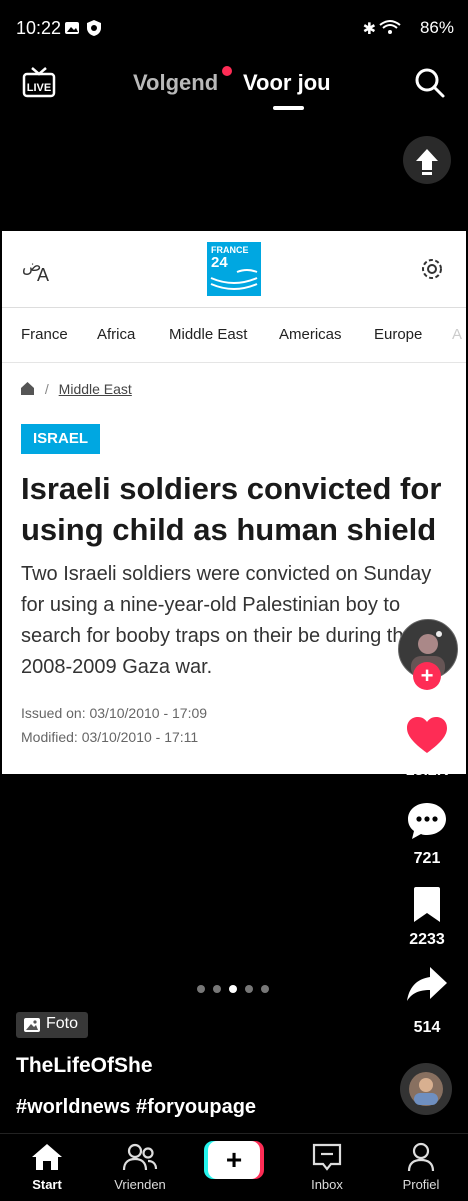 This screenshot has width=468, height=1201. Describe the element at coordinates (208, 334) in the screenshot. I see `nav-item-middle-east: Middle East` at that location.